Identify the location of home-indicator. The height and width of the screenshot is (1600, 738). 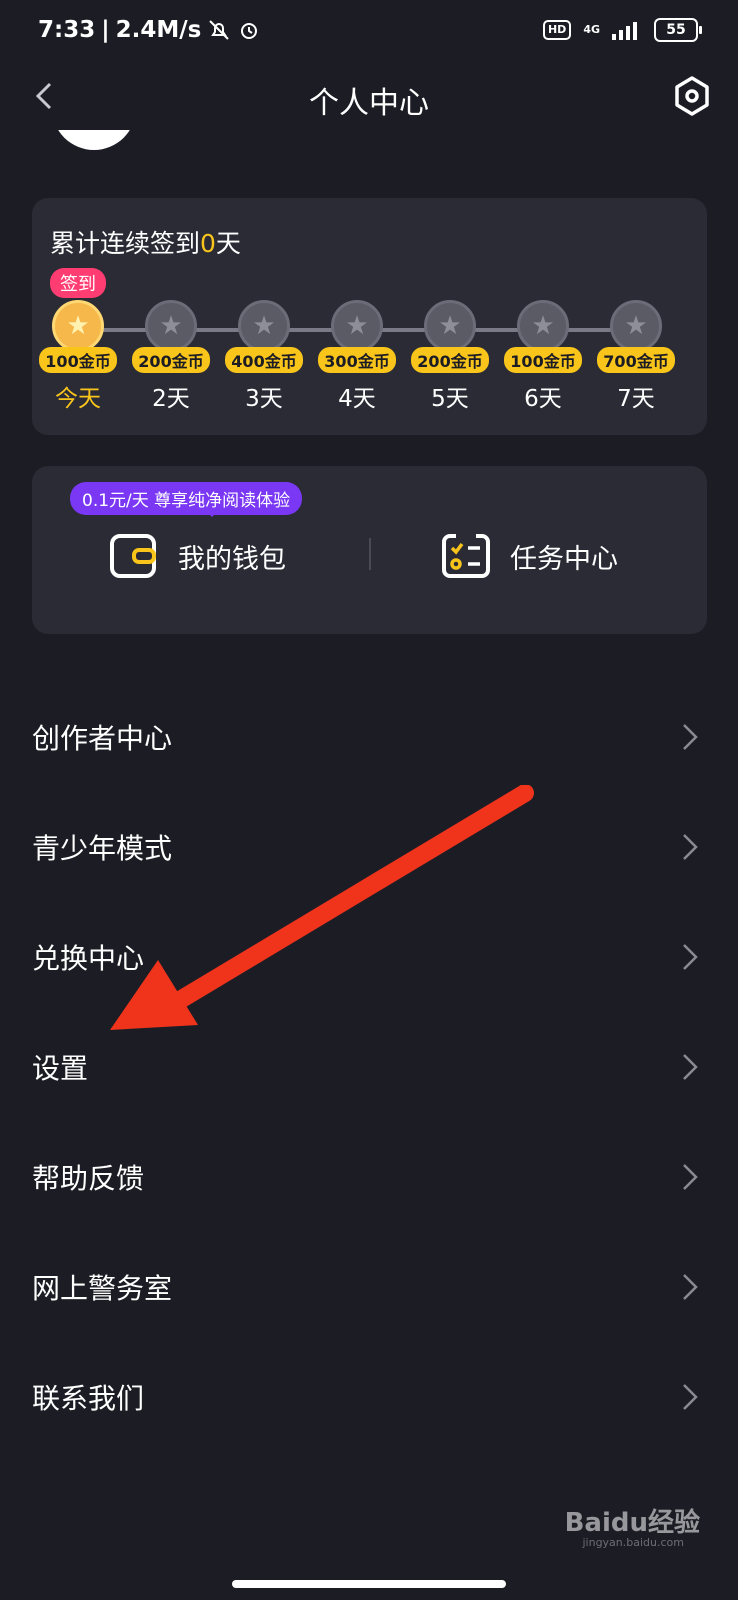
(369, 1584).